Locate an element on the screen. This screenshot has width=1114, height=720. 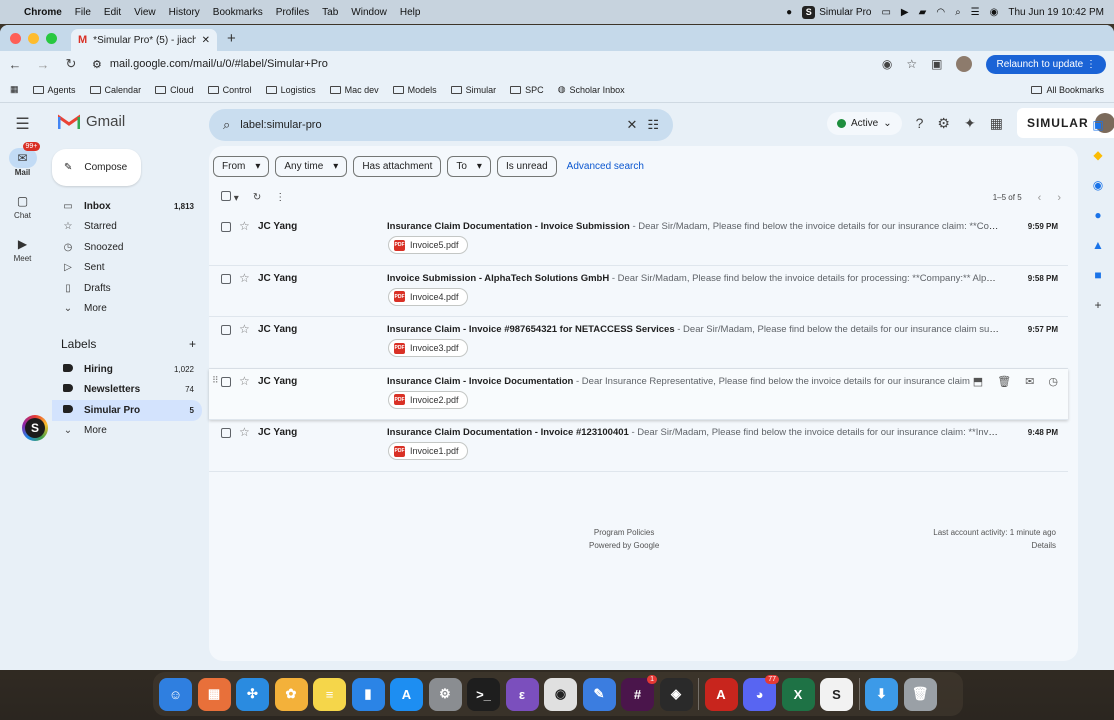
filter-is-unread: Is unread is located at coordinates (526, 166).